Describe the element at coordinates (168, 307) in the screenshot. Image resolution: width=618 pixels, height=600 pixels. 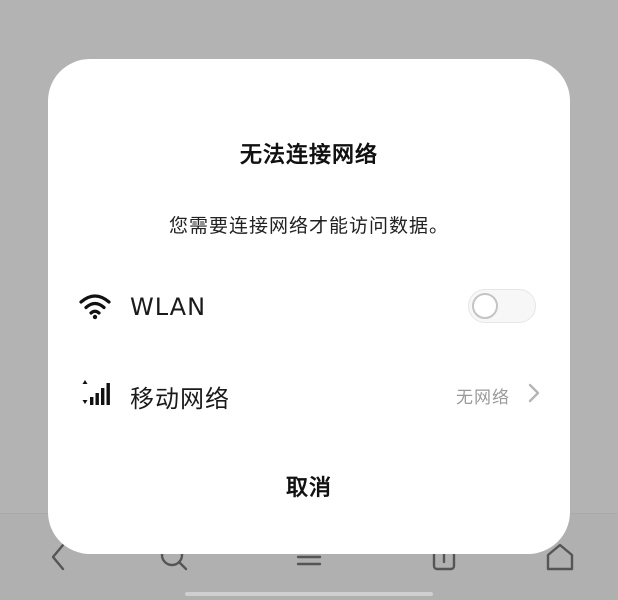
I see `wlan-label: WLAN` at that location.